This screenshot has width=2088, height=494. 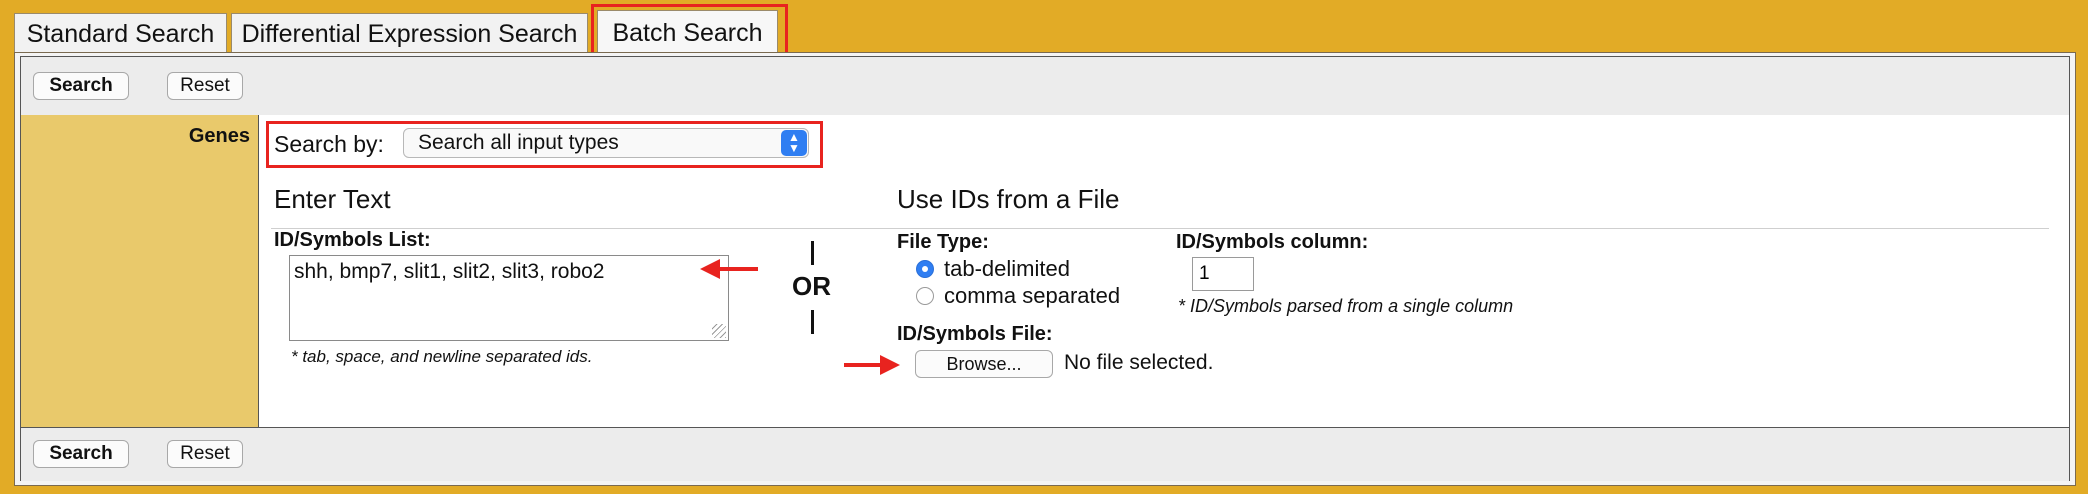 What do you see at coordinates (925, 296) in the screenshot?
I see `file-type-comma-separated-radio` at bounding box center [925, 296].